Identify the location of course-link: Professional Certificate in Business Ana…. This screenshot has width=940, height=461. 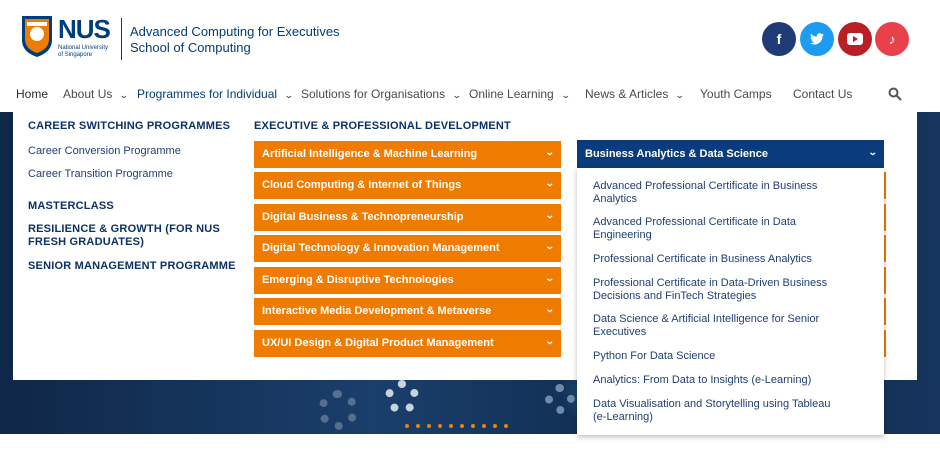
(713, 259).